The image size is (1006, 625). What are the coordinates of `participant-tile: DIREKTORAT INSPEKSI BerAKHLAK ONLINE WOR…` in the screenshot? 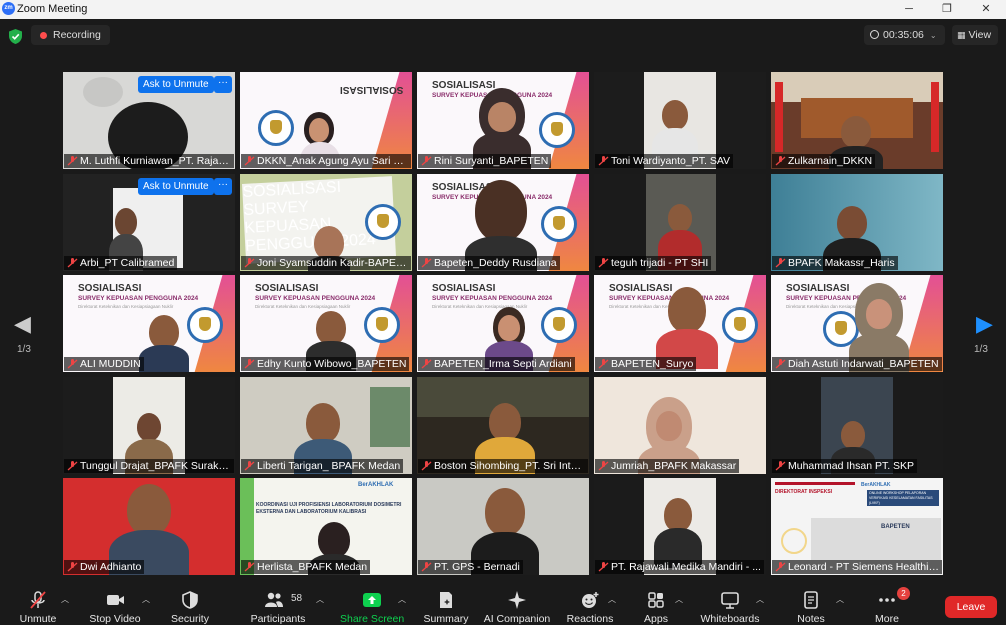 It's located at (857, 526).